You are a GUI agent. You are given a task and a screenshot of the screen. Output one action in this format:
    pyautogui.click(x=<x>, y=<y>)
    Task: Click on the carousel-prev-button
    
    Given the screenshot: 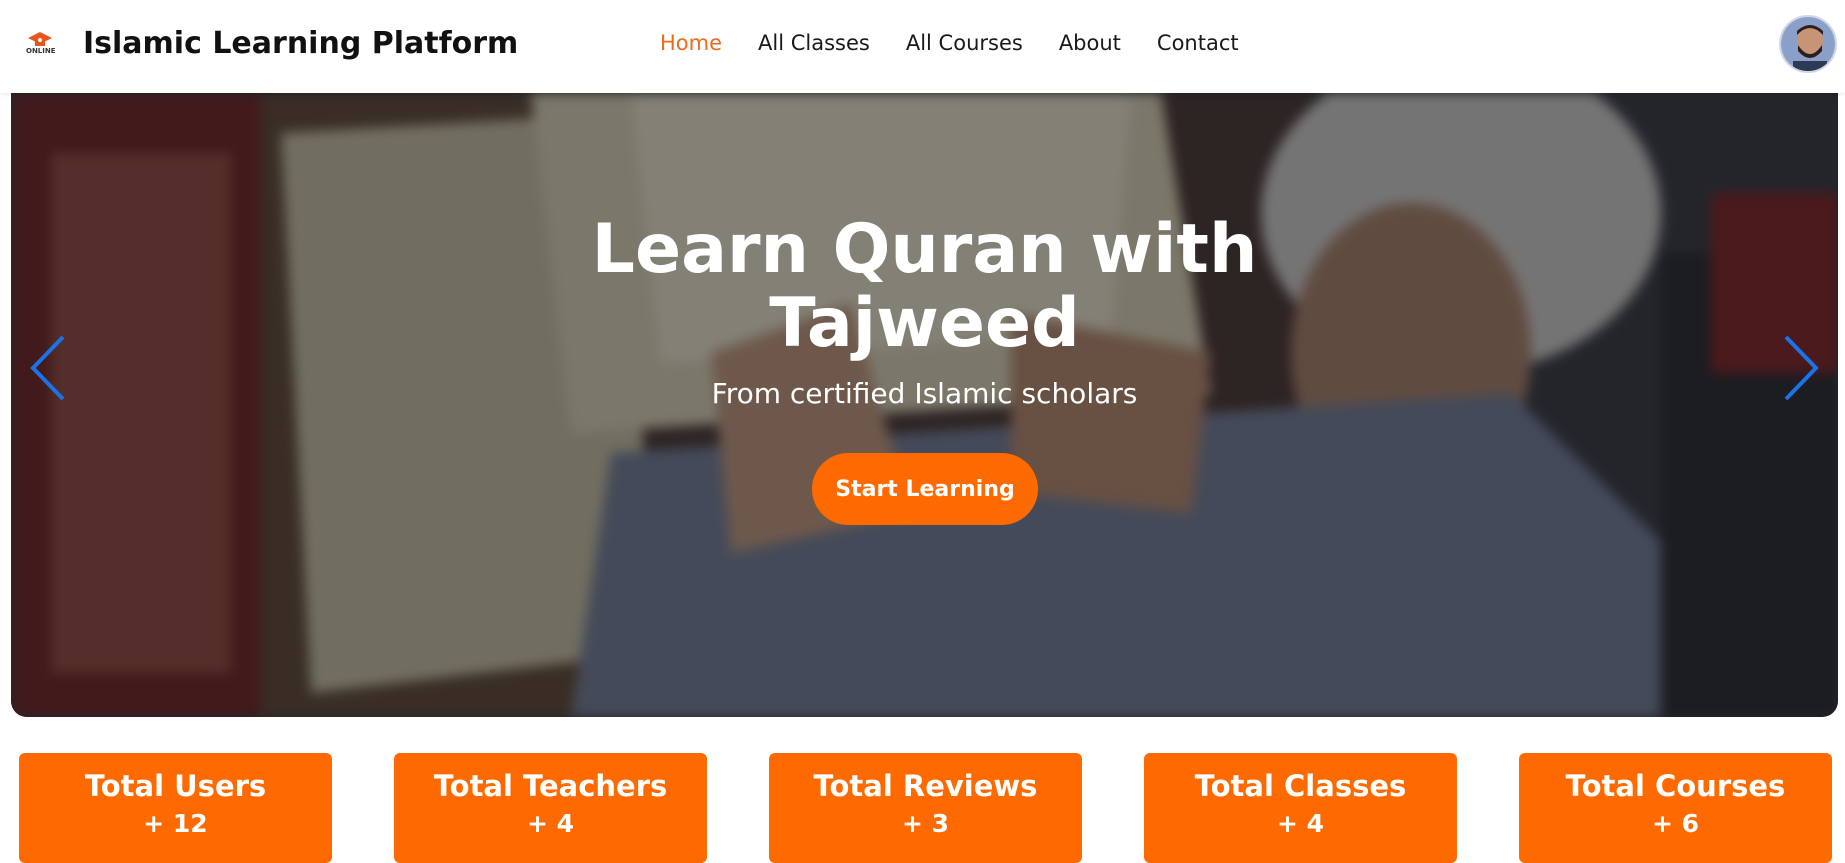 What is the action you would take?
    pyautogui.click(x=49, y=368)
    